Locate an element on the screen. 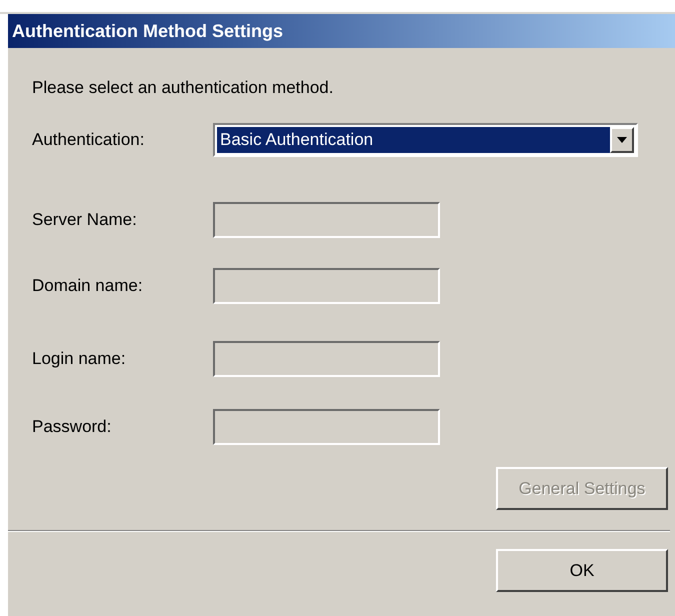  instruction-text: Please select an authentication method. is located at coordinates (183, 88).